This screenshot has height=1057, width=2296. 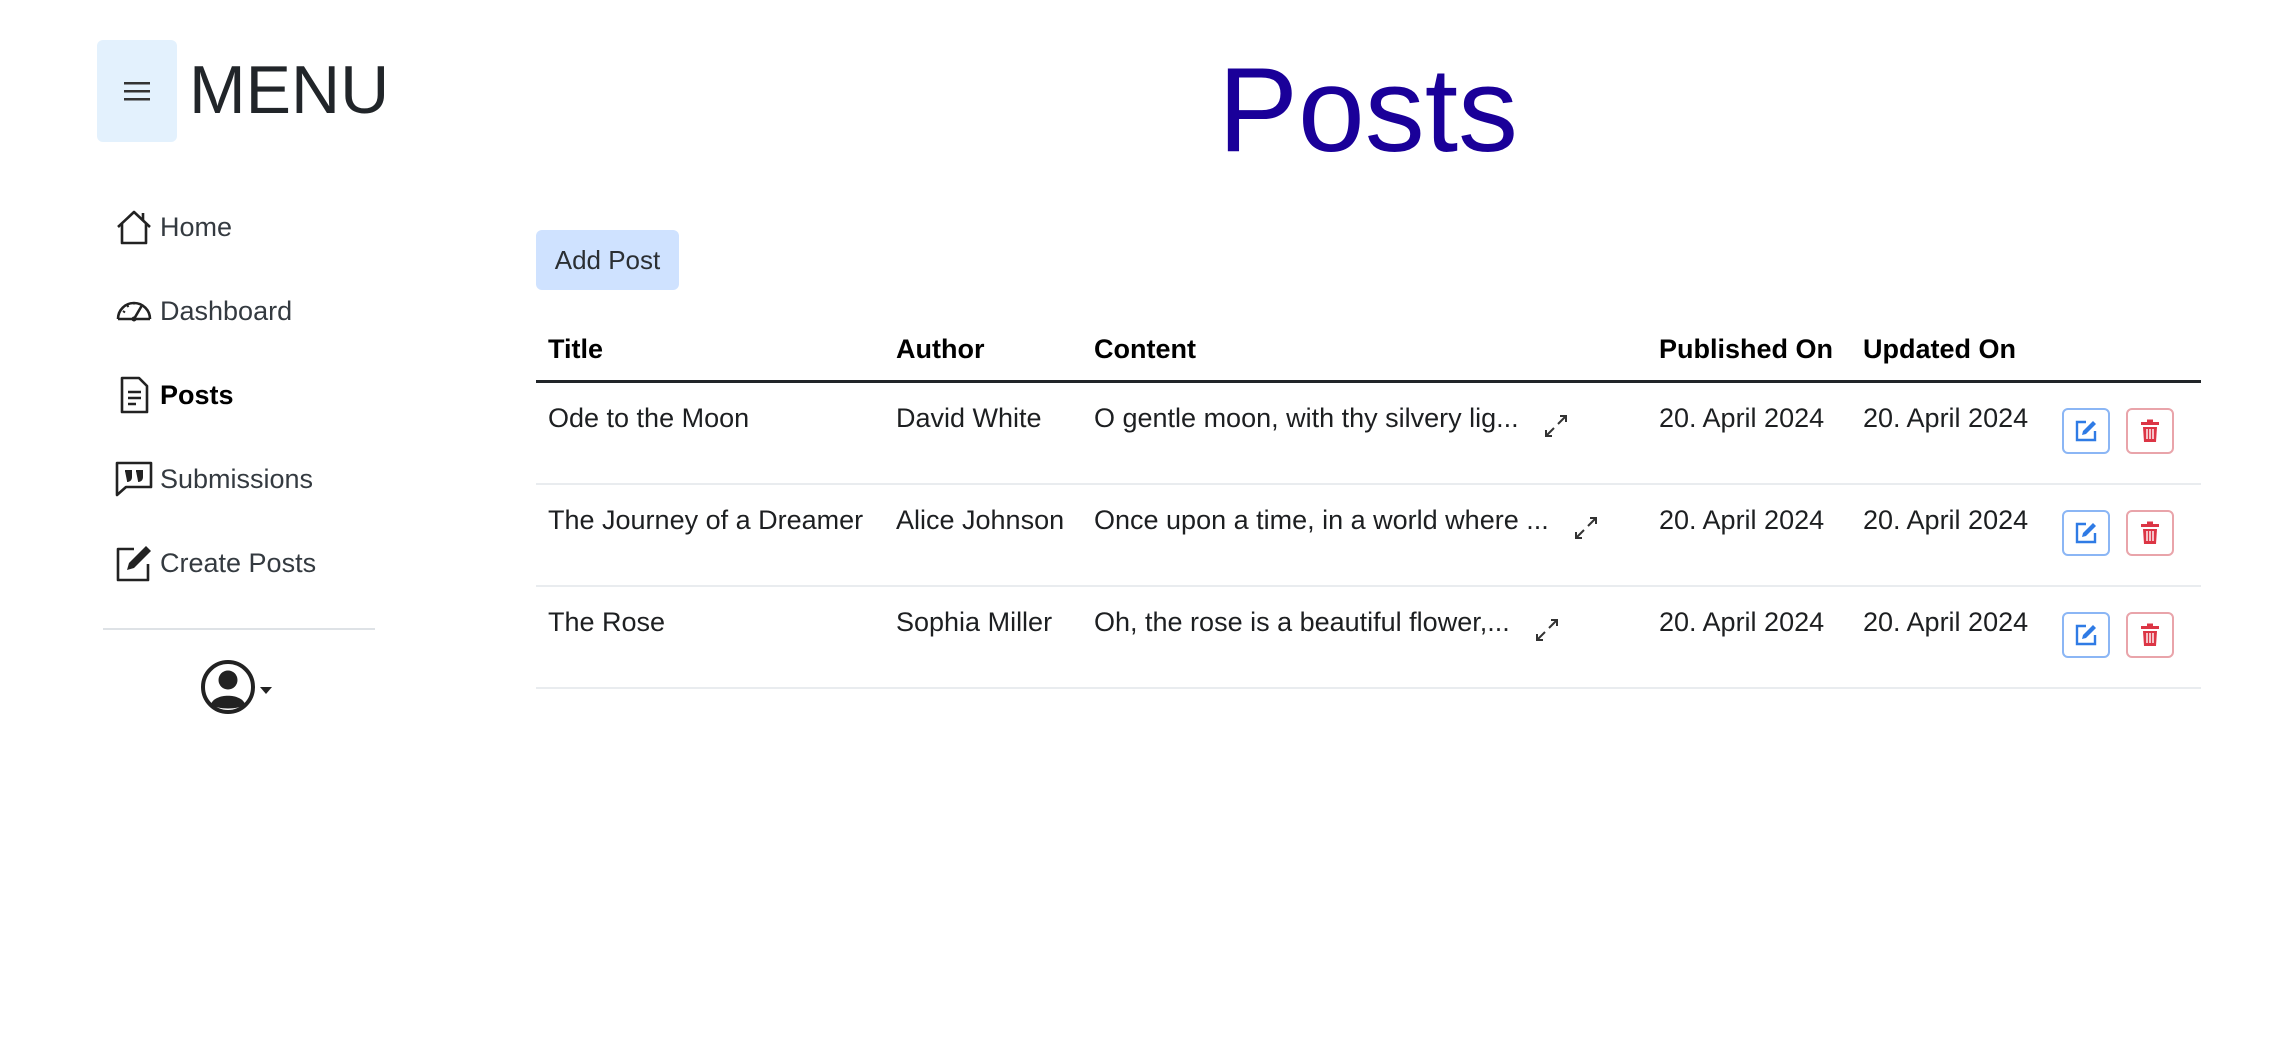 I want to click on sidebar-item-label: Home, so click(x=196, y=226).